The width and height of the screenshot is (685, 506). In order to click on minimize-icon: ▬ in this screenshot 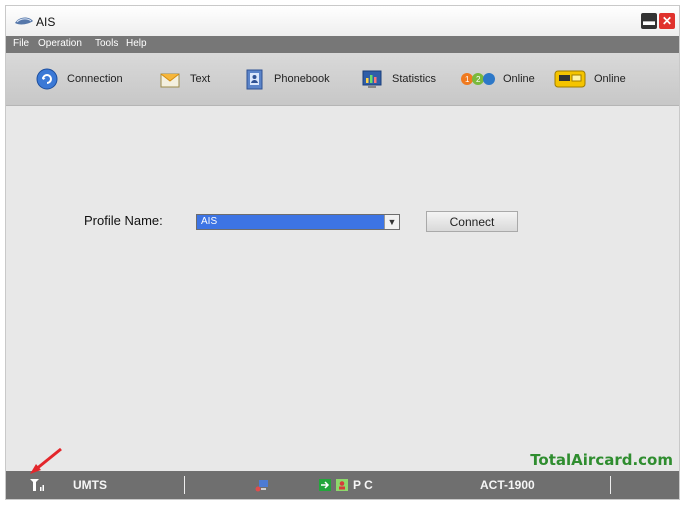, I will do `click(649, 21)`.